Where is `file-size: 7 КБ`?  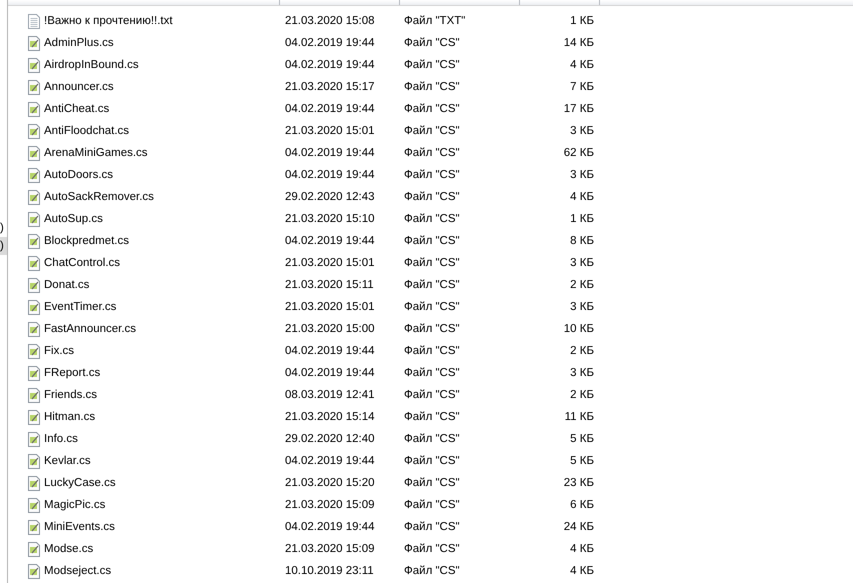 file-size: 7 КБ is located at coordinates (582, 87).